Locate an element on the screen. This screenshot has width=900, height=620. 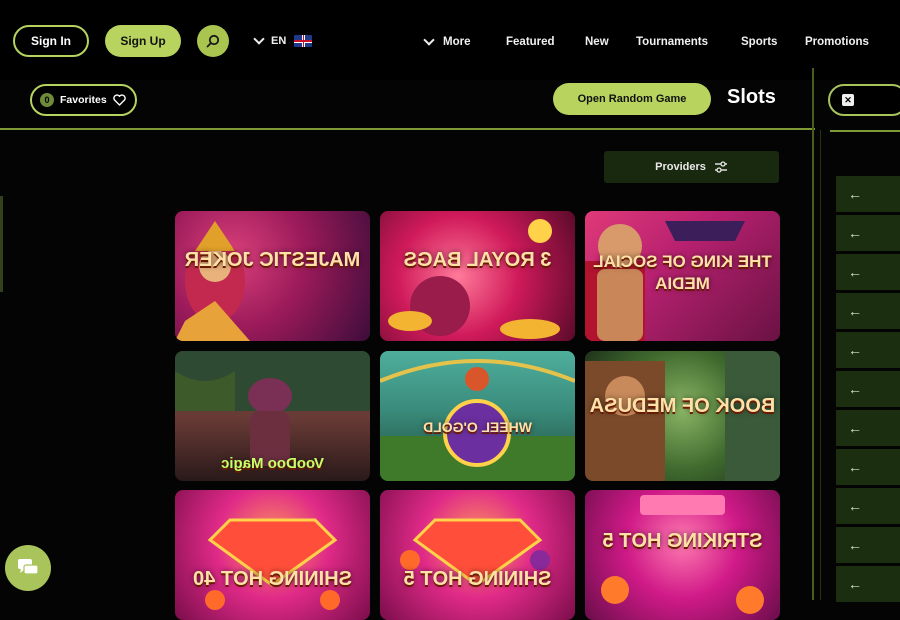
game-title: WHEEL O'GOLD is located at coordinates (477, 427).